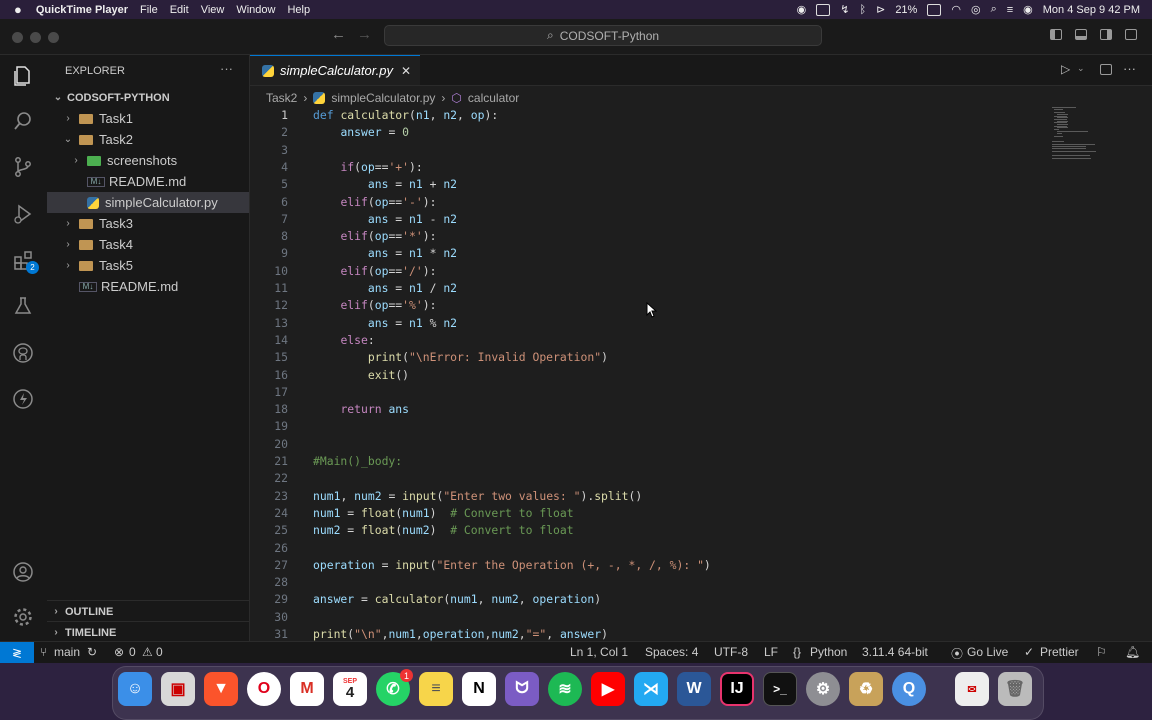  I want to click on youtube-icon: ▶, so click(608, 689).